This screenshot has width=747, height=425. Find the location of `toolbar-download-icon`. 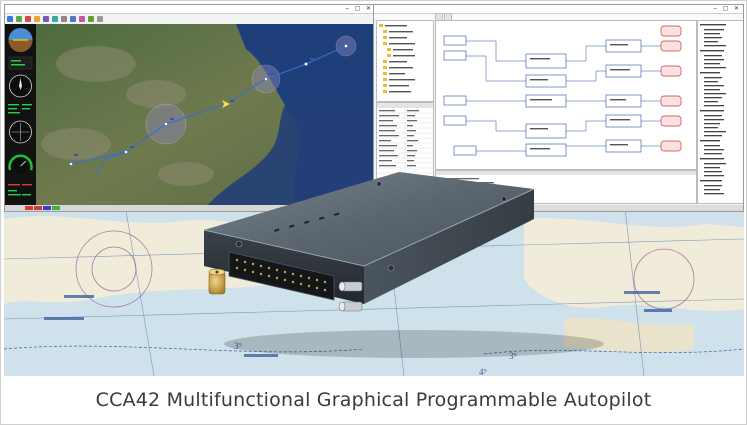

toolbar-download-icon is located at coordinates (91, 19).